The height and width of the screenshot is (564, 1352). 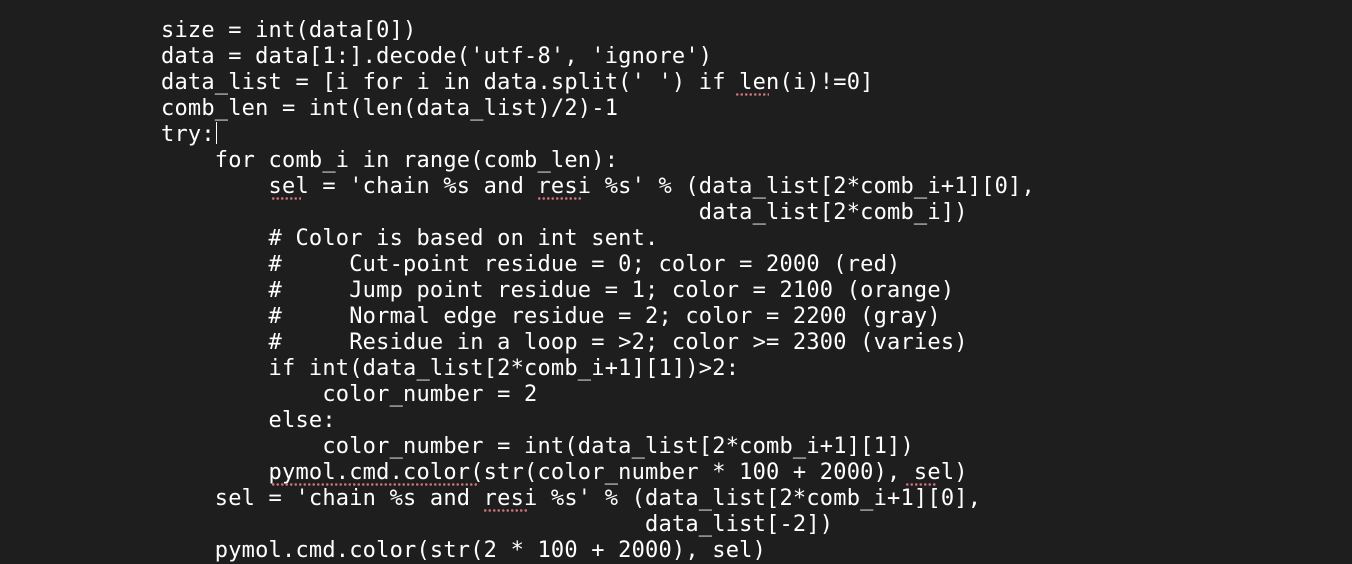 I want to click on code-line-5-text: try:, so click(x=188, y=134).